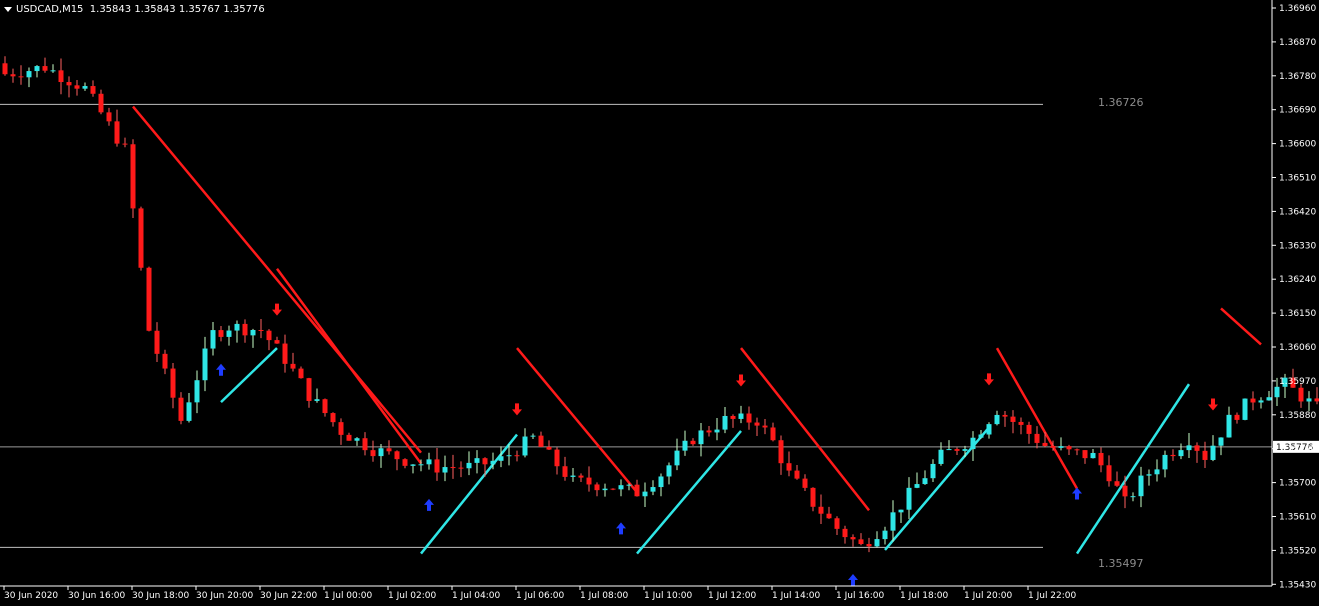  What do you see at coordinates (1297, 212) in the screenshot?
I see `price-tick-label: 1.36420` at bounding box center [1297, 212].